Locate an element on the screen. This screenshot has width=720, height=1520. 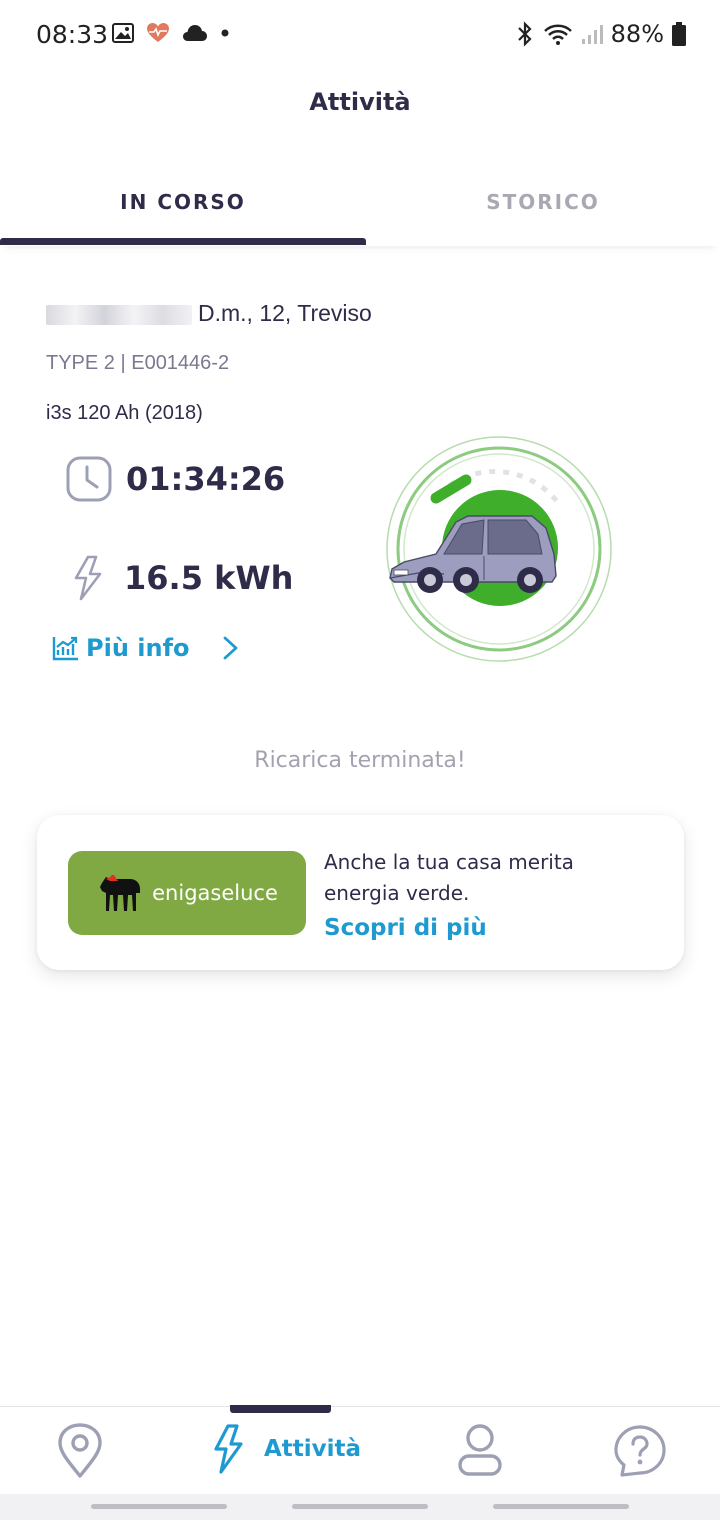
vehicle-model: i3s 120 Ah (2018) is located at coordinates (124, 413).